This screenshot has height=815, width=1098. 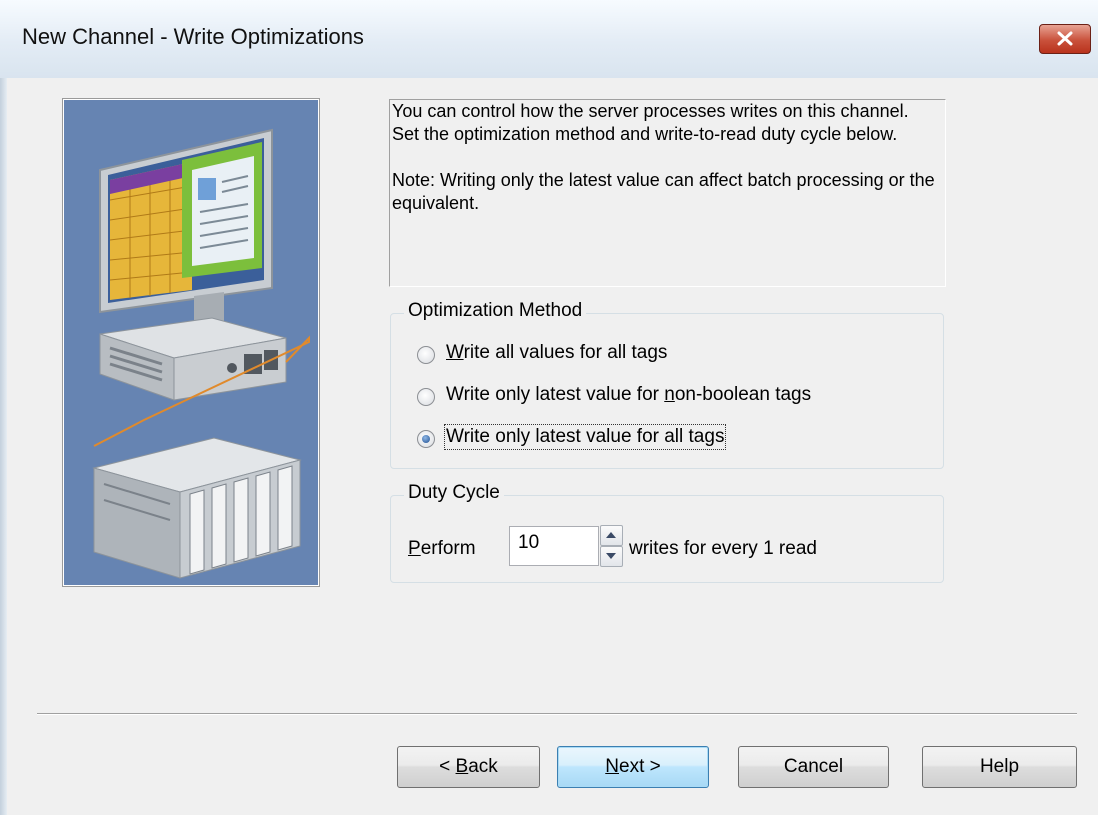 I want to click on close-button, so click(x=1065, y=39).